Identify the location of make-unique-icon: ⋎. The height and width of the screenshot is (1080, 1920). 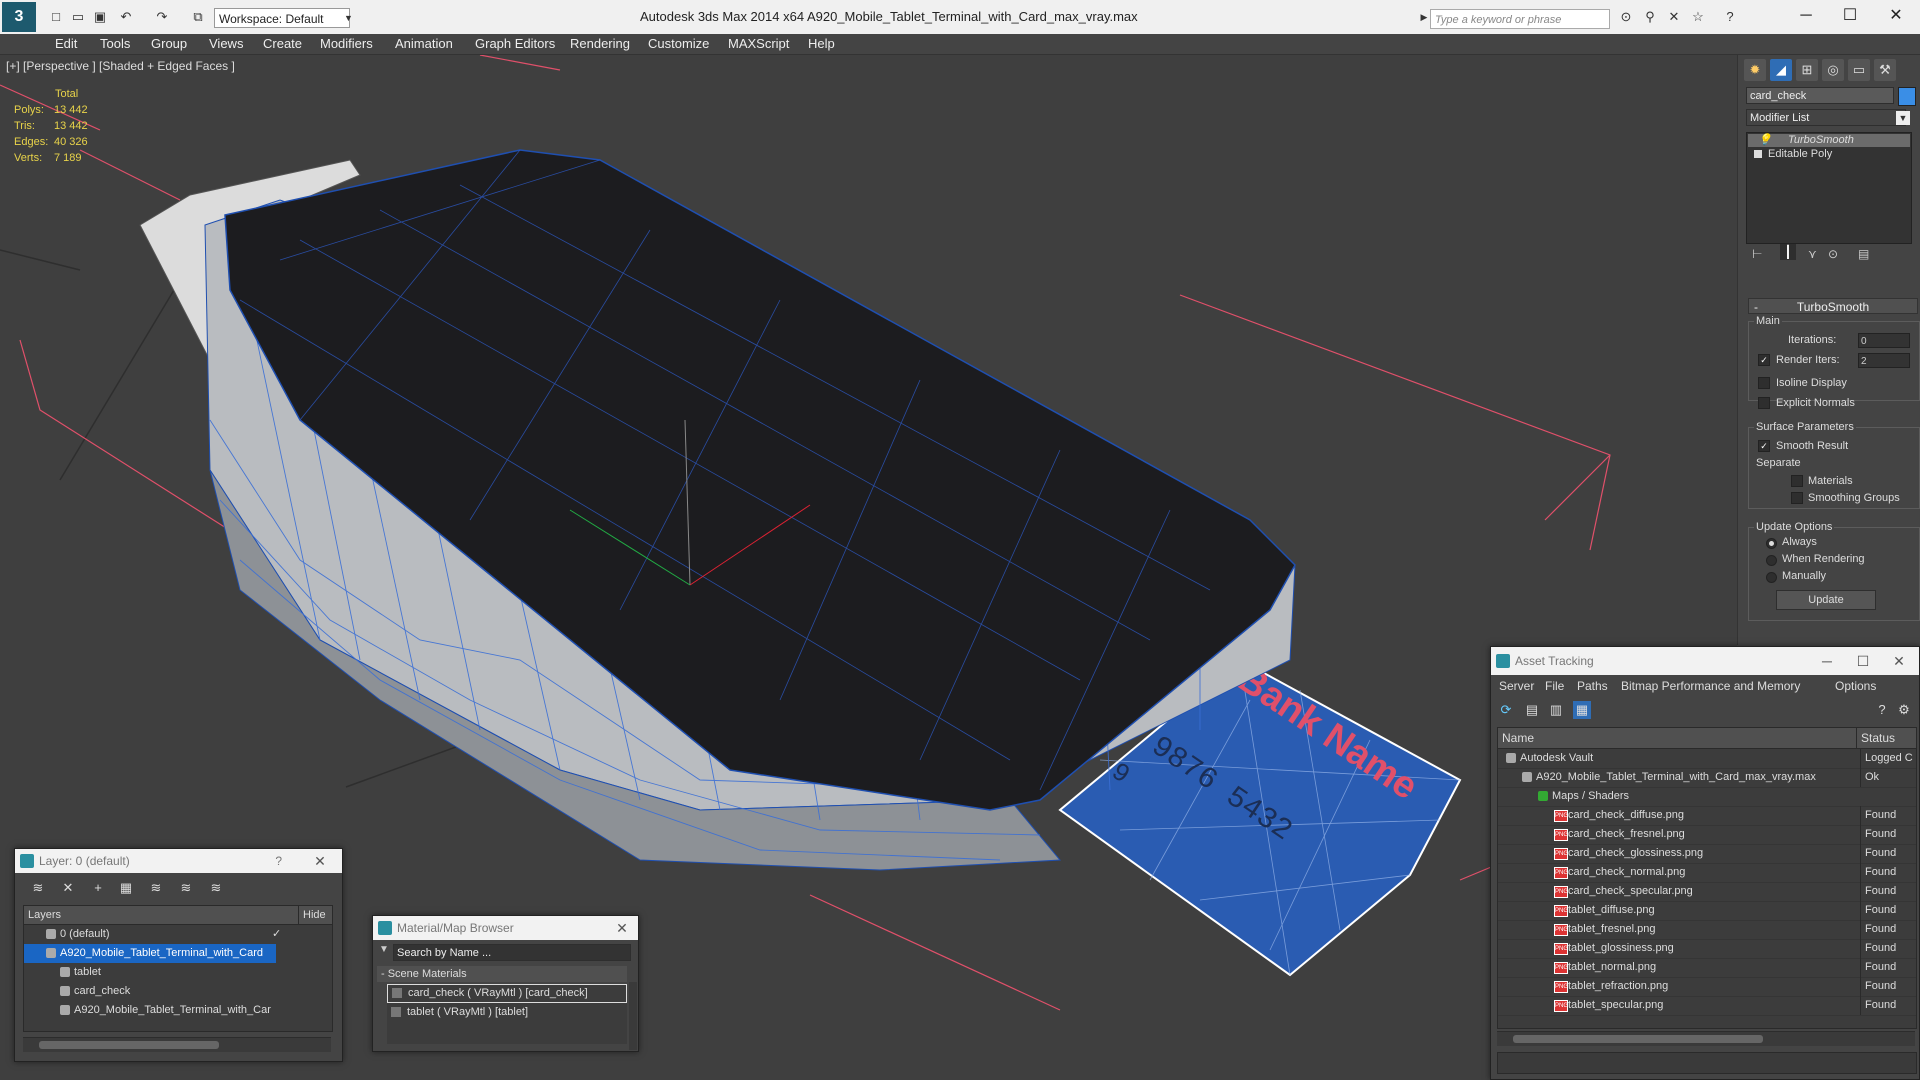
(1812, 254).